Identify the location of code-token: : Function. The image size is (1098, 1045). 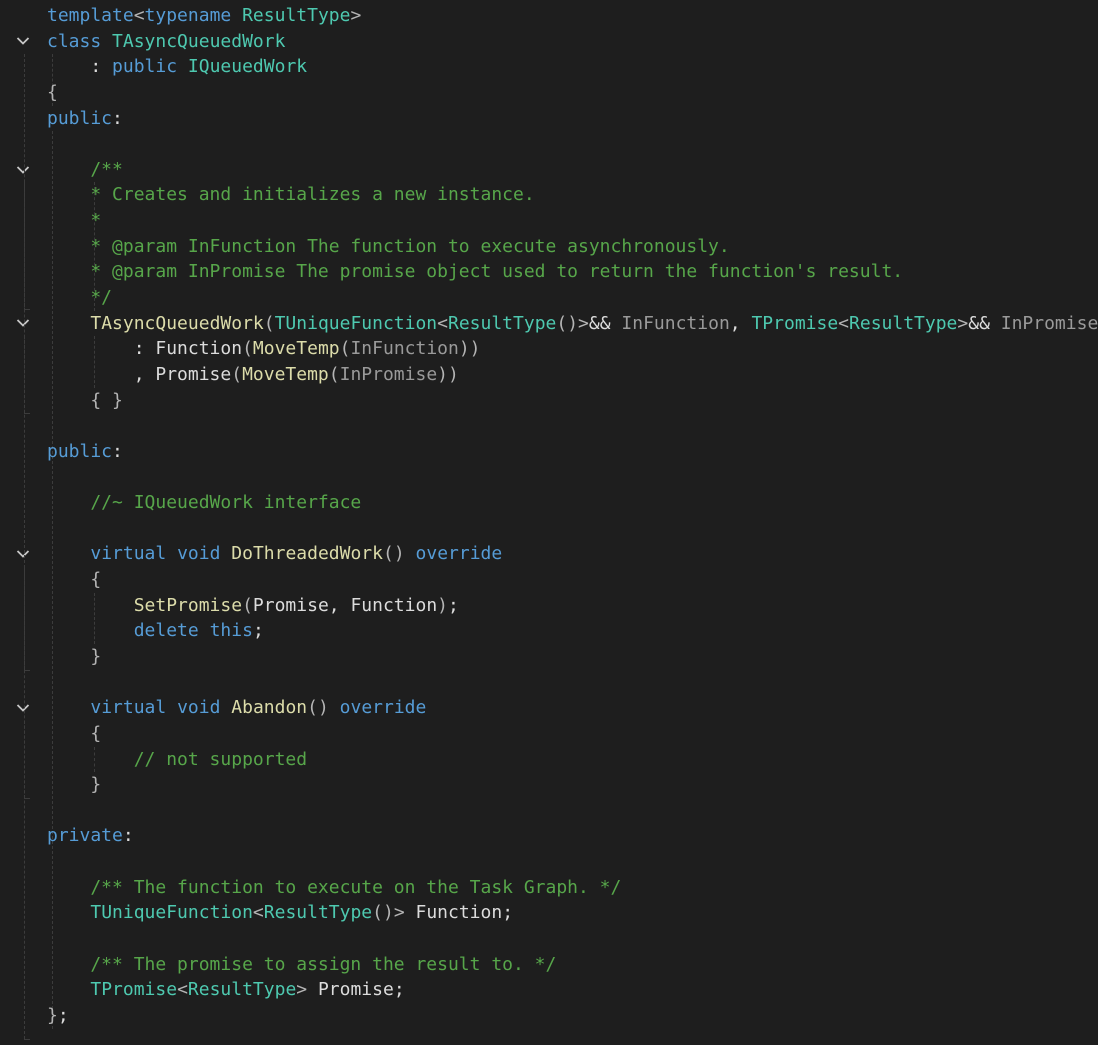
(145, 349).